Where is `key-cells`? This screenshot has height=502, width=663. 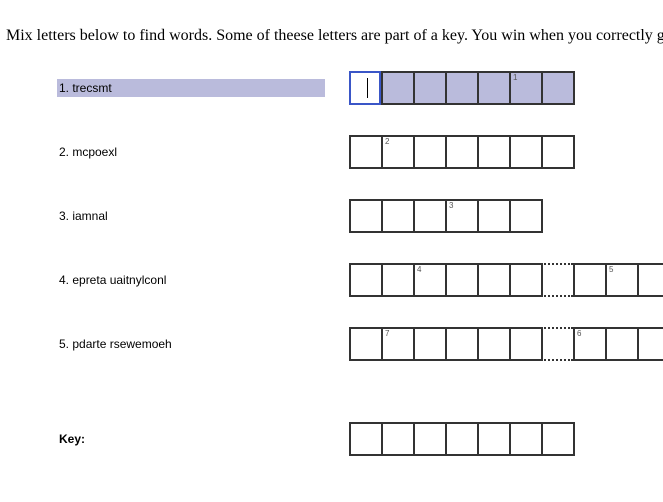
key-cells is located at coordinates (462, 439).